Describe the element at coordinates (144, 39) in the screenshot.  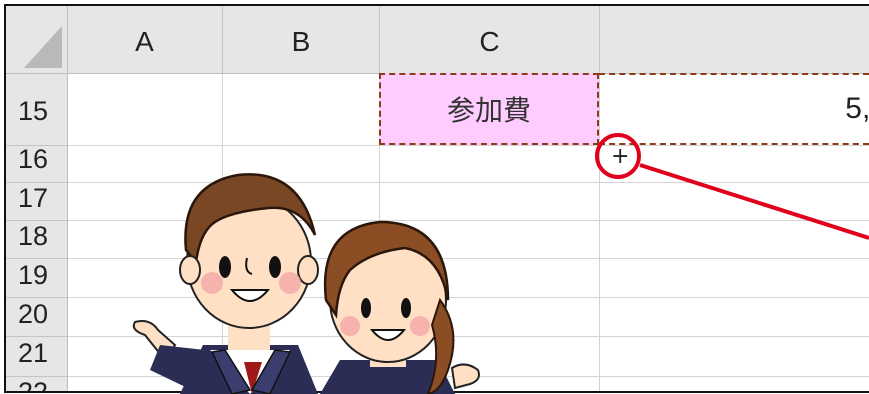
I see `column-header-a: A` at that location.